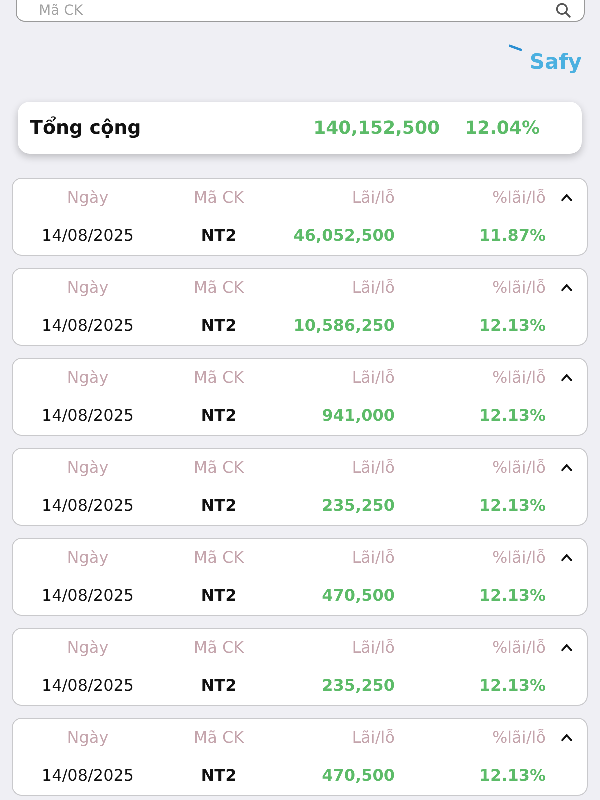  I want to click on percent-value: 11.87%, so click(512, 236).